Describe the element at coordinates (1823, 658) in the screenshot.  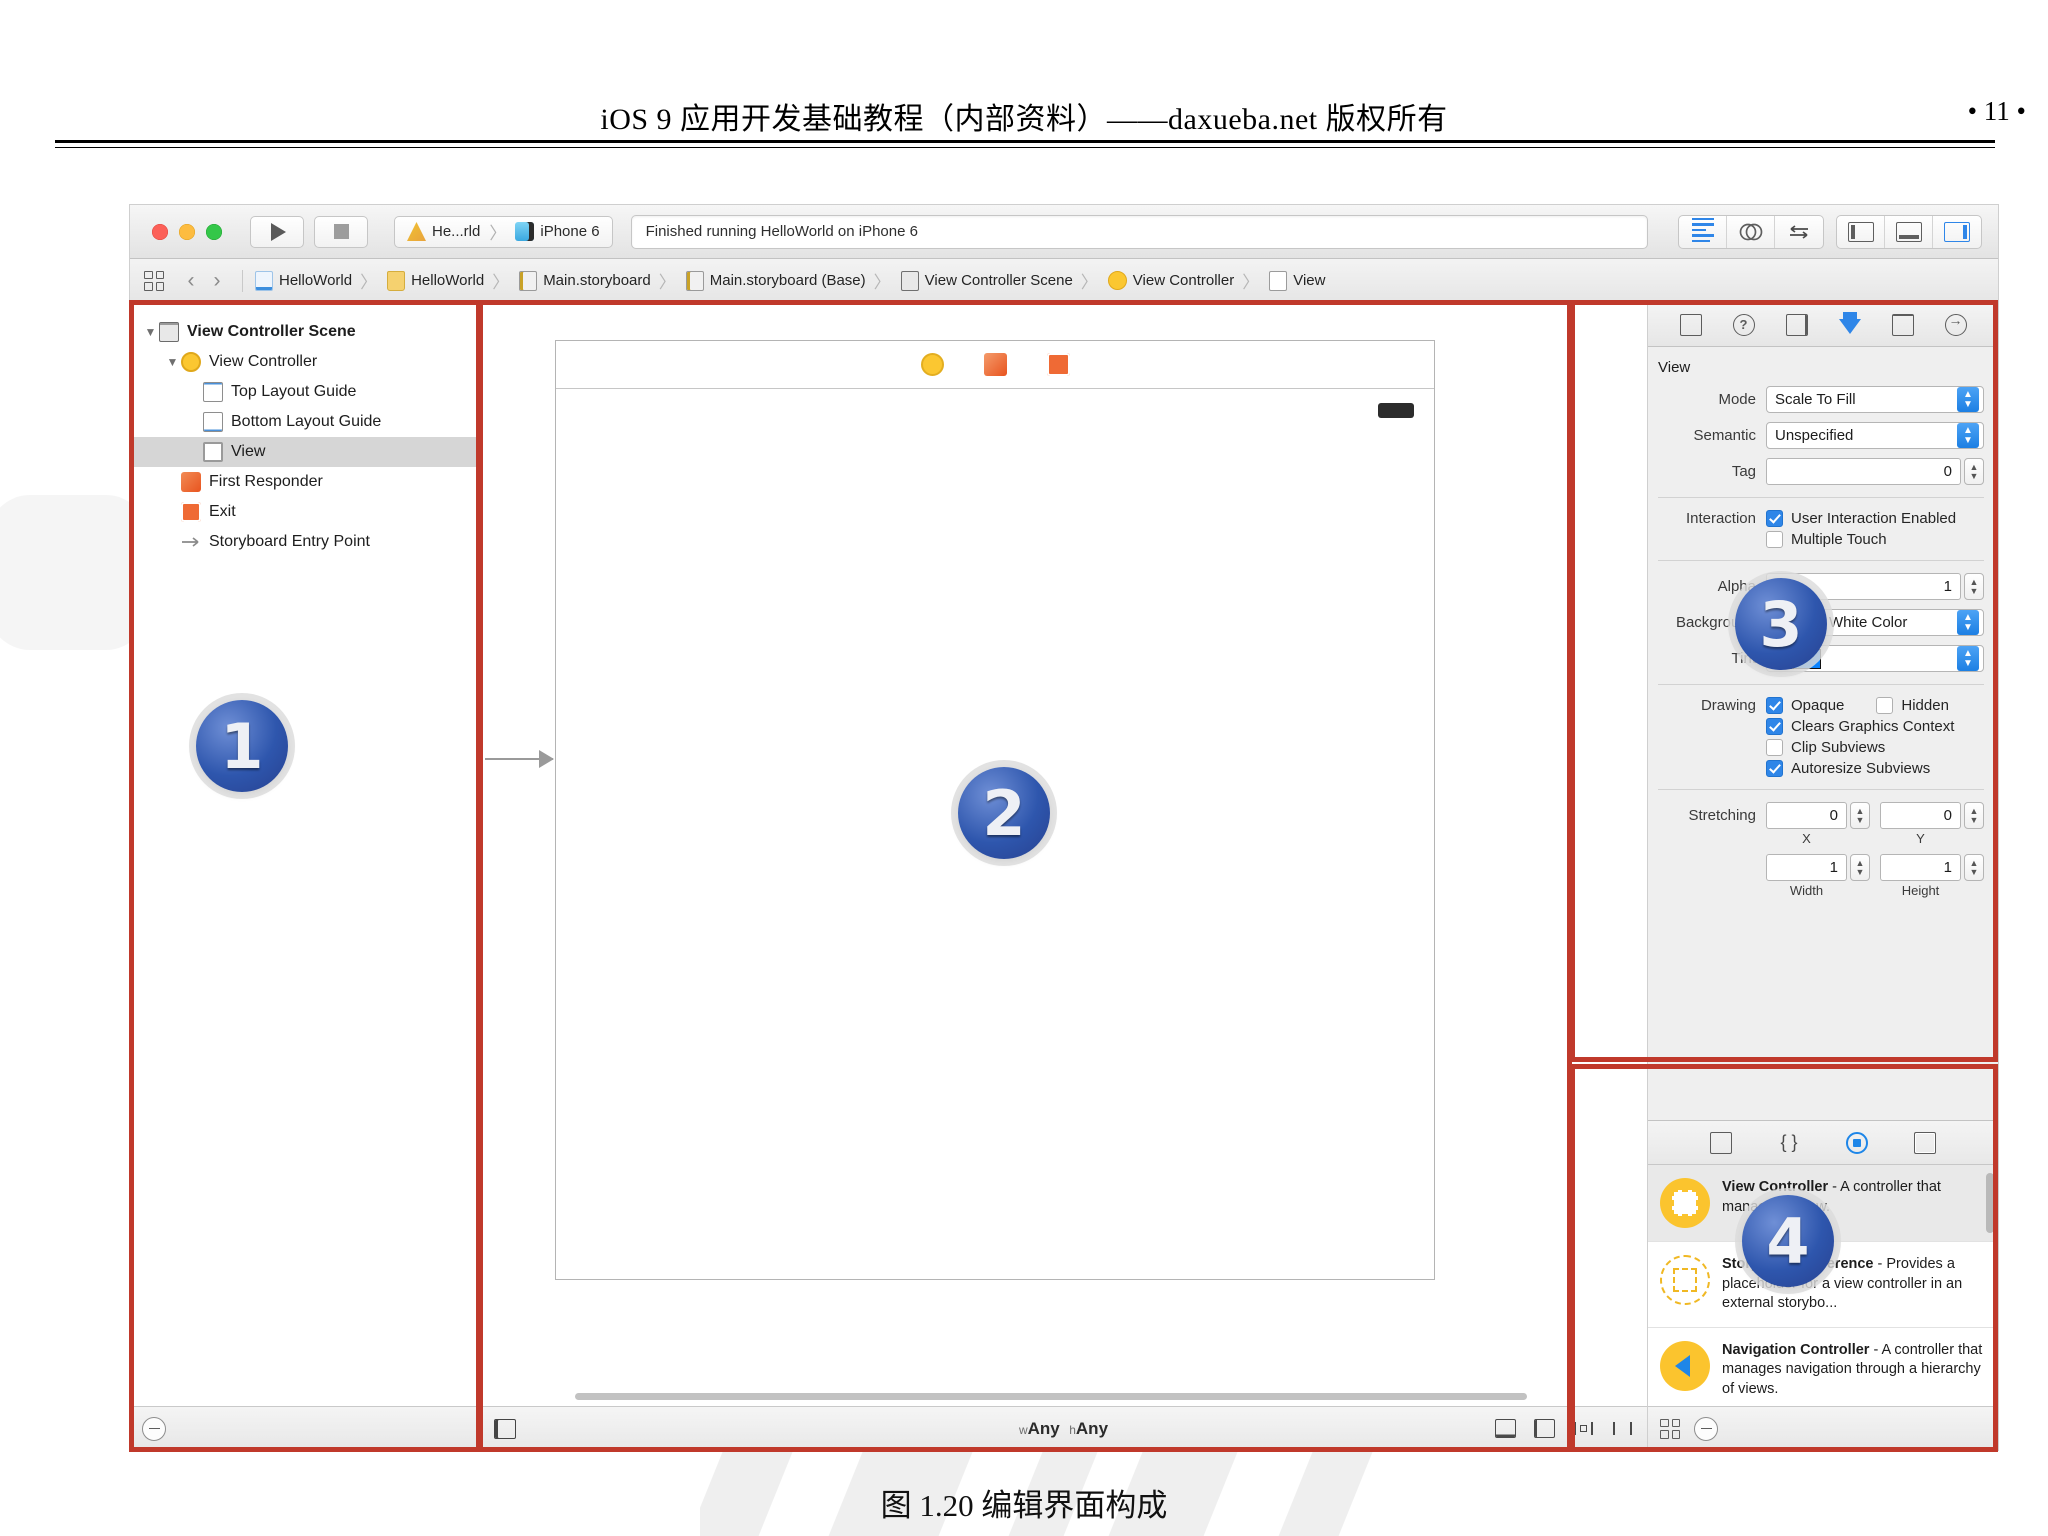
I see `tint-row: Tint ▲ ▼` at that location.